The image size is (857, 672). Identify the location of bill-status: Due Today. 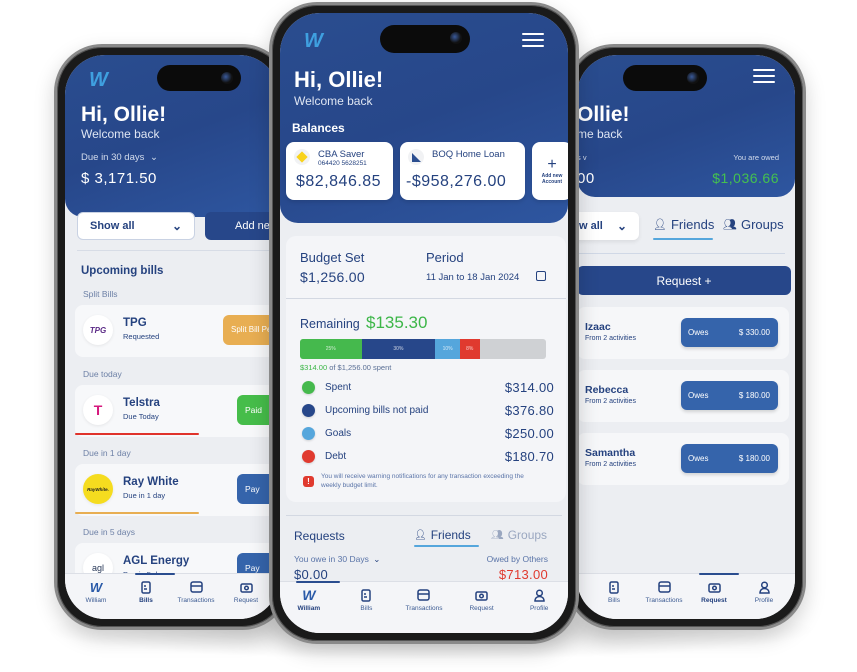
(141, 416).